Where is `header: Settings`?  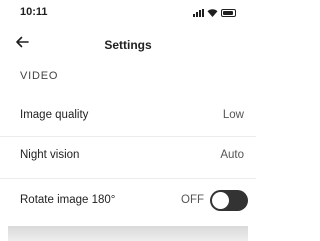 header: Settings is located at coordinates (128, 42).